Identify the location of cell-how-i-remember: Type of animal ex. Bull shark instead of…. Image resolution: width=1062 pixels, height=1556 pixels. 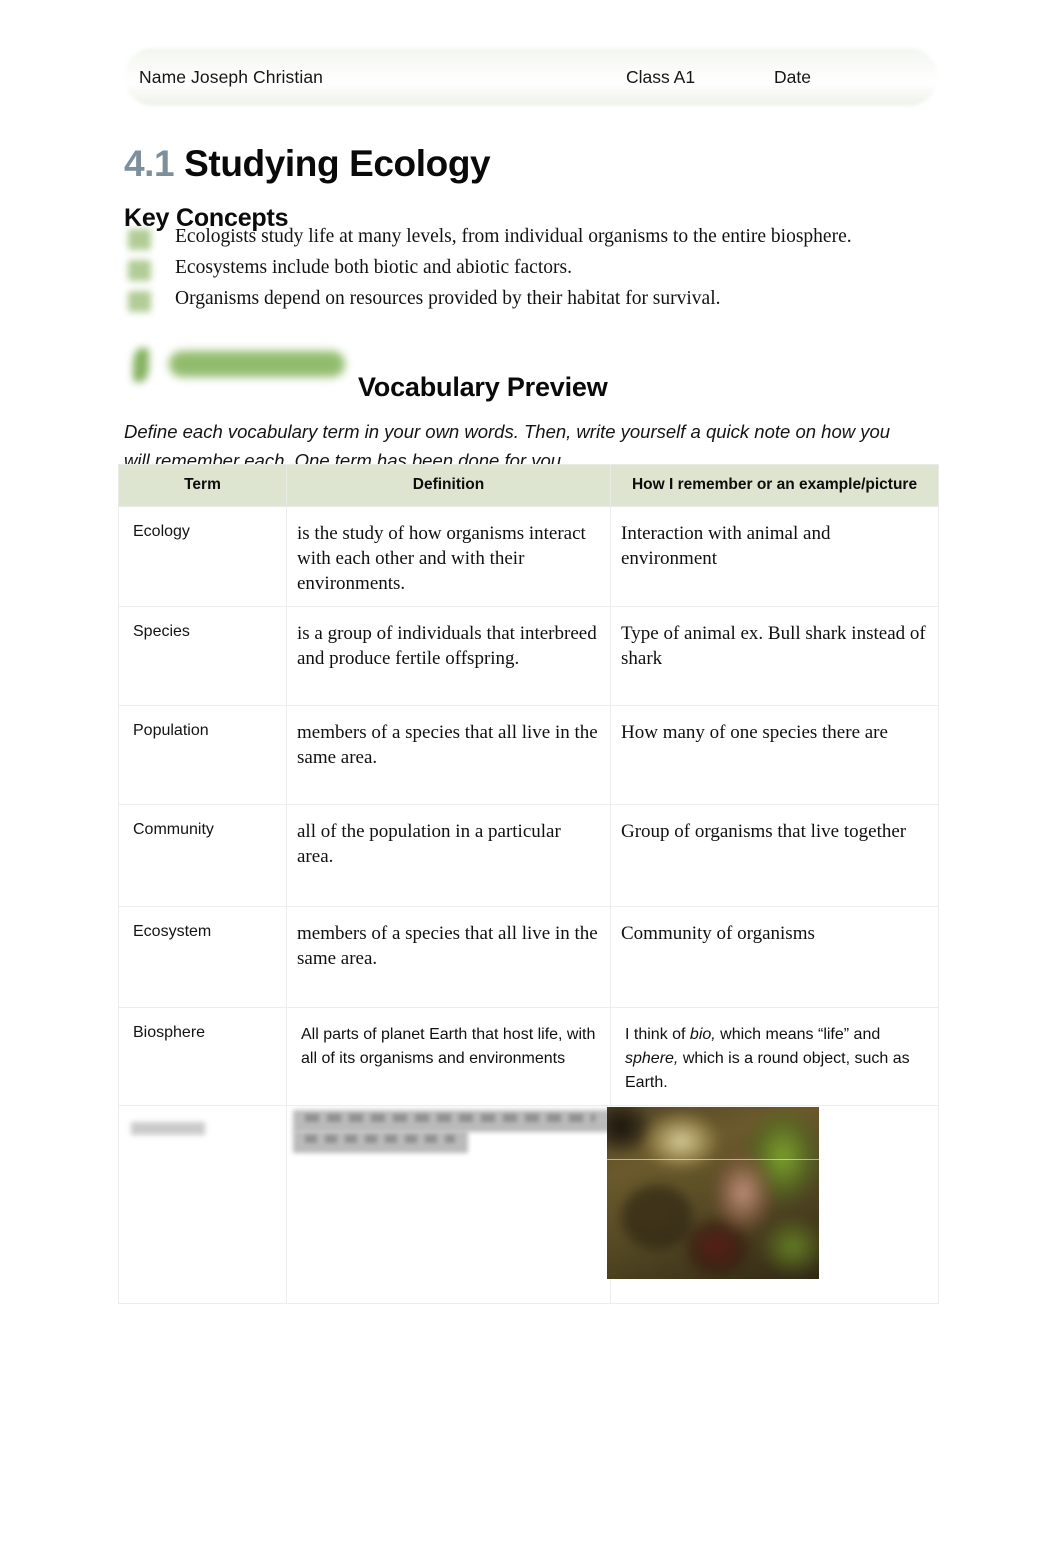
(774, 656).